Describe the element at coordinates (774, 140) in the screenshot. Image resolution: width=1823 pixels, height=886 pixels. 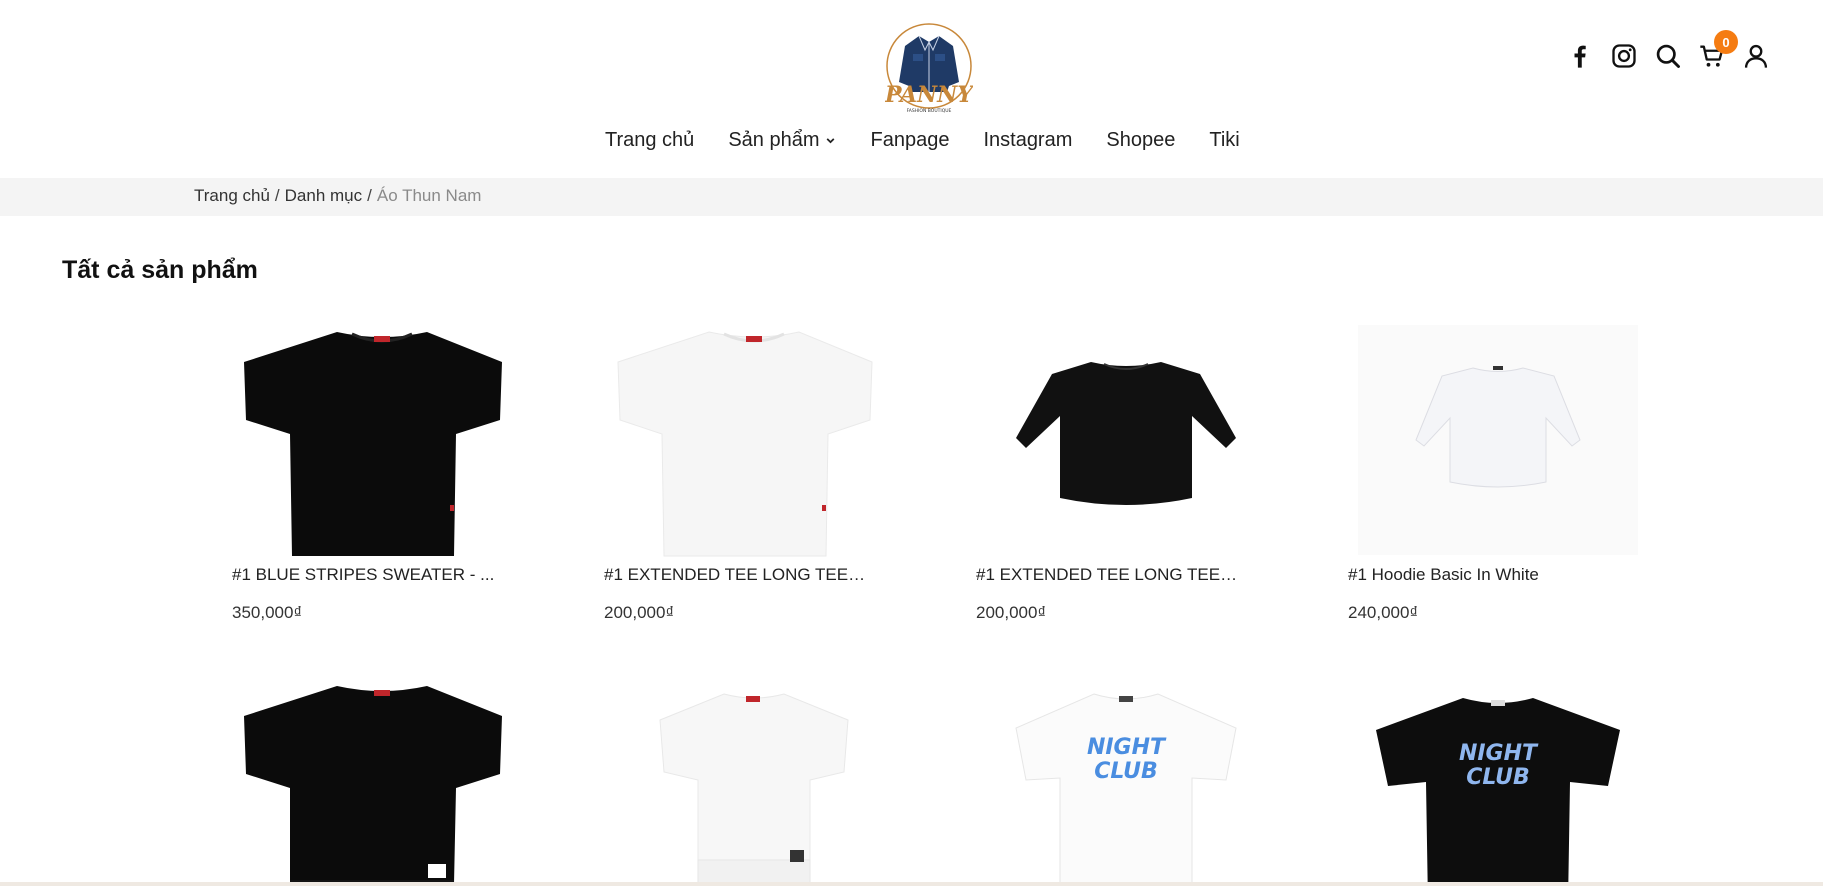
I see `nav-products-label: Sản phẩm` at that location.